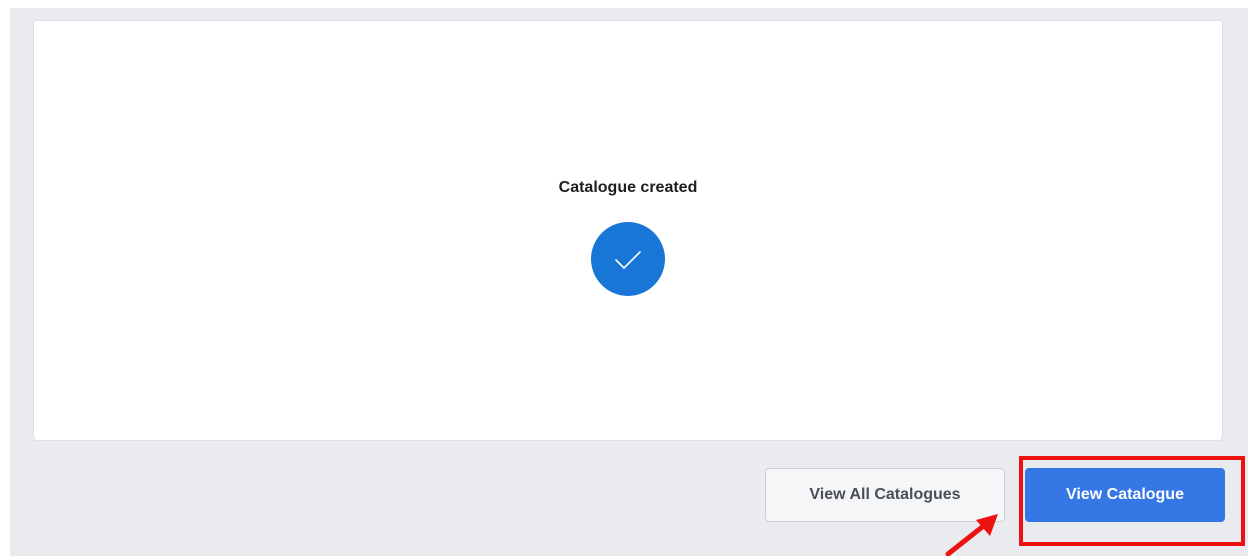 The image size is (1248, 556). What do you see at coordinates (1125, 495) in the screenshot?
I see `view-catalogue-button: View Catalogue` at bounding box center [1125, 495].